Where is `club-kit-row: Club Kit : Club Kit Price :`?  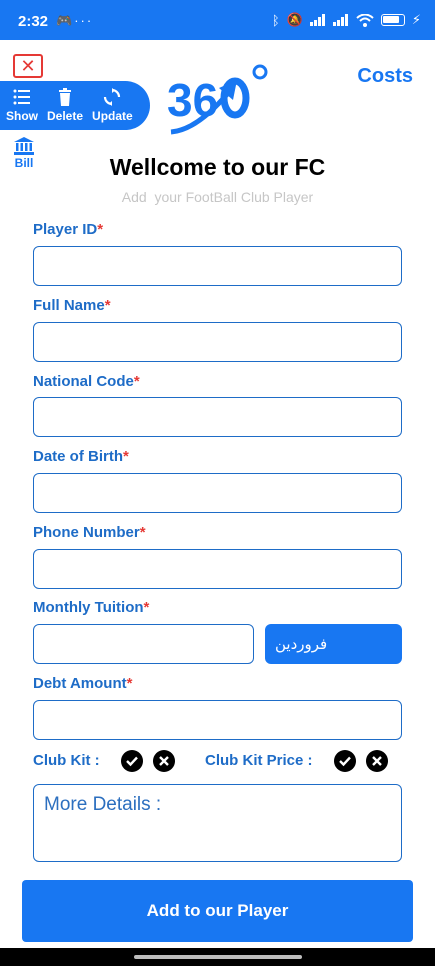 club-kit-row: Club Kit : Club Kit Price : is located at coordinates (217, 762).